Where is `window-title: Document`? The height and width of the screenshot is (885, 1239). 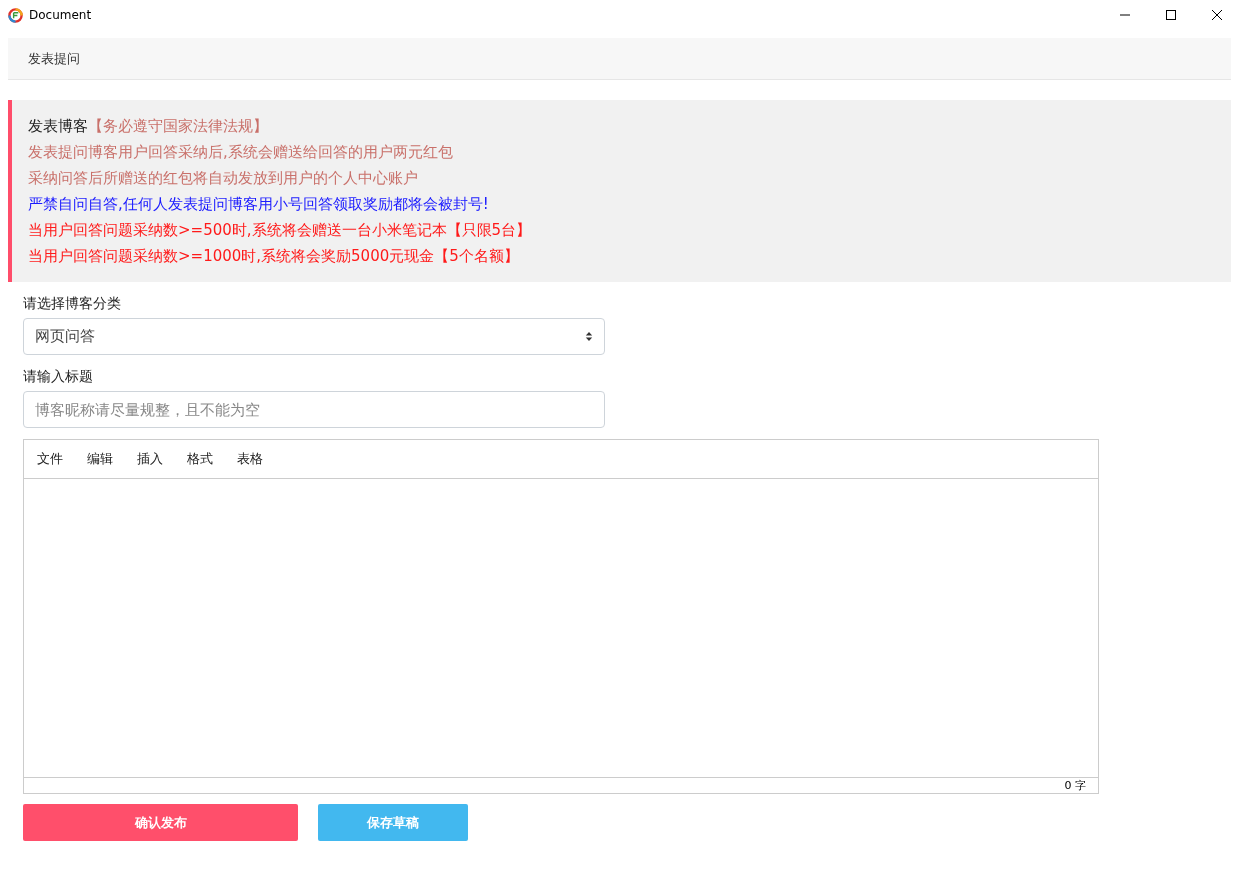 window-title: Document is located at coordinates (60, 15).